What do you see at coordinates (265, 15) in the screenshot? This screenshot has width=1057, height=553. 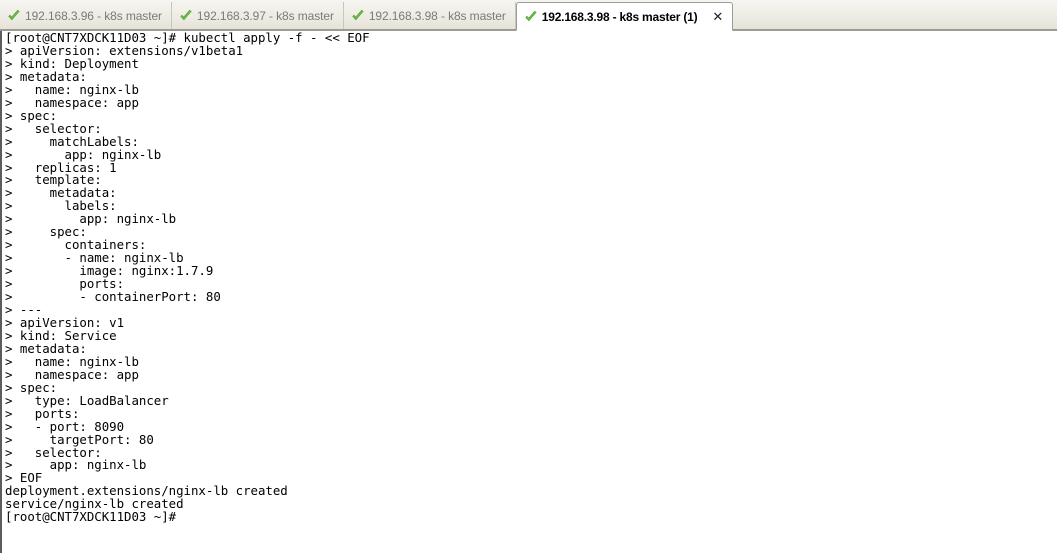 I see `tab-label: 192.168.3.97 - k8s master` at bounding box center [265, 15].